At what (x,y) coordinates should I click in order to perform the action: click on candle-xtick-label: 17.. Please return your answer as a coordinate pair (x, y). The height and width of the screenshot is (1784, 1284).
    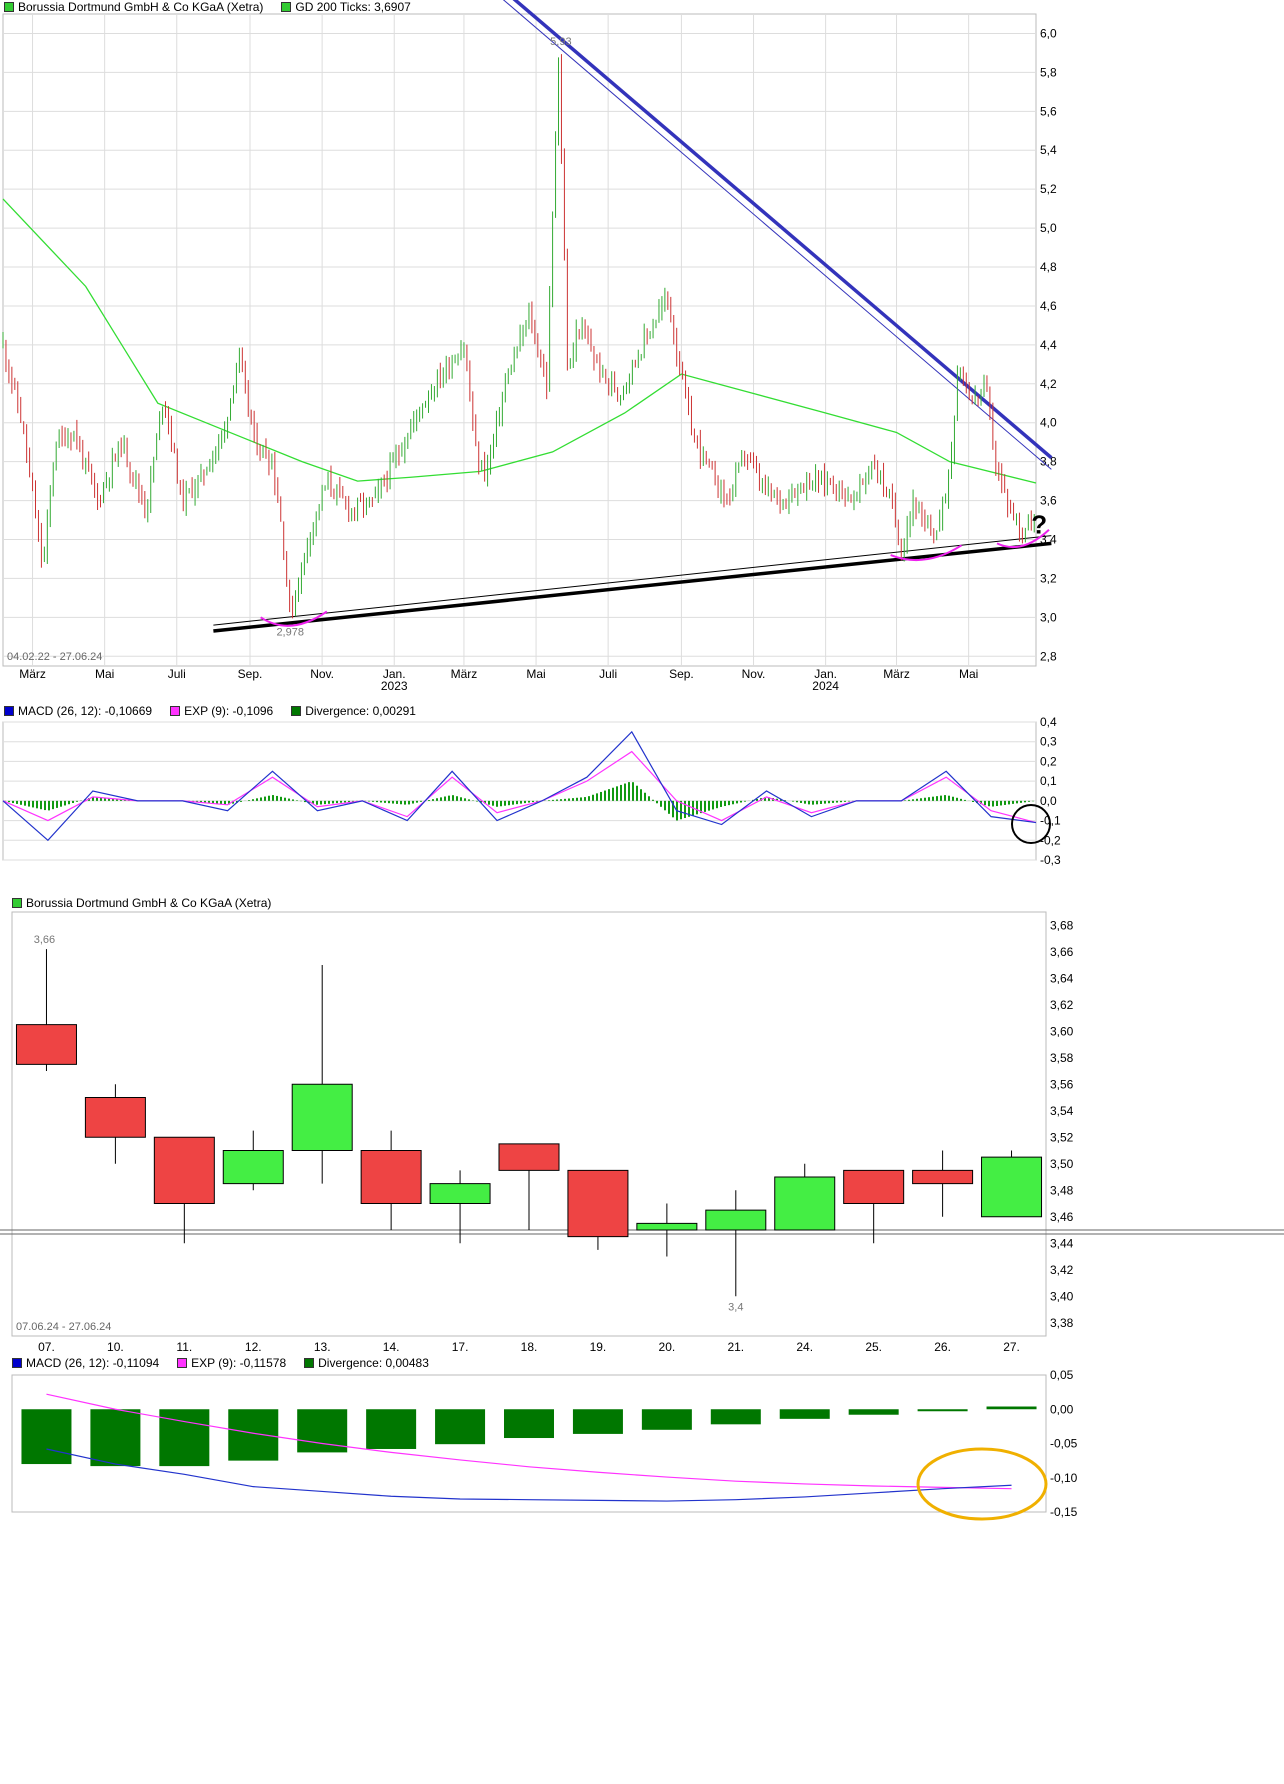
    Looking at the image, I should click on (460, 1347).